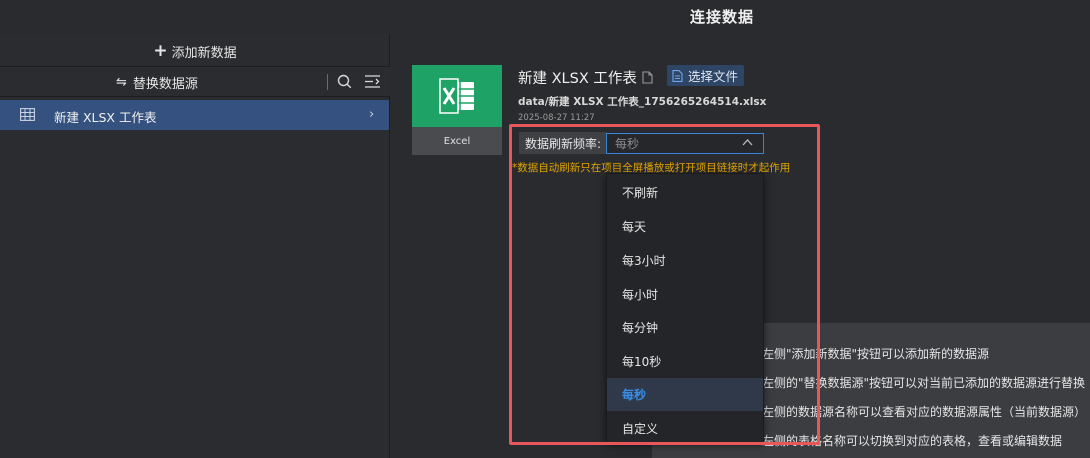  I want to click on refresh-selected-value: 每秒, so click(627, 144).